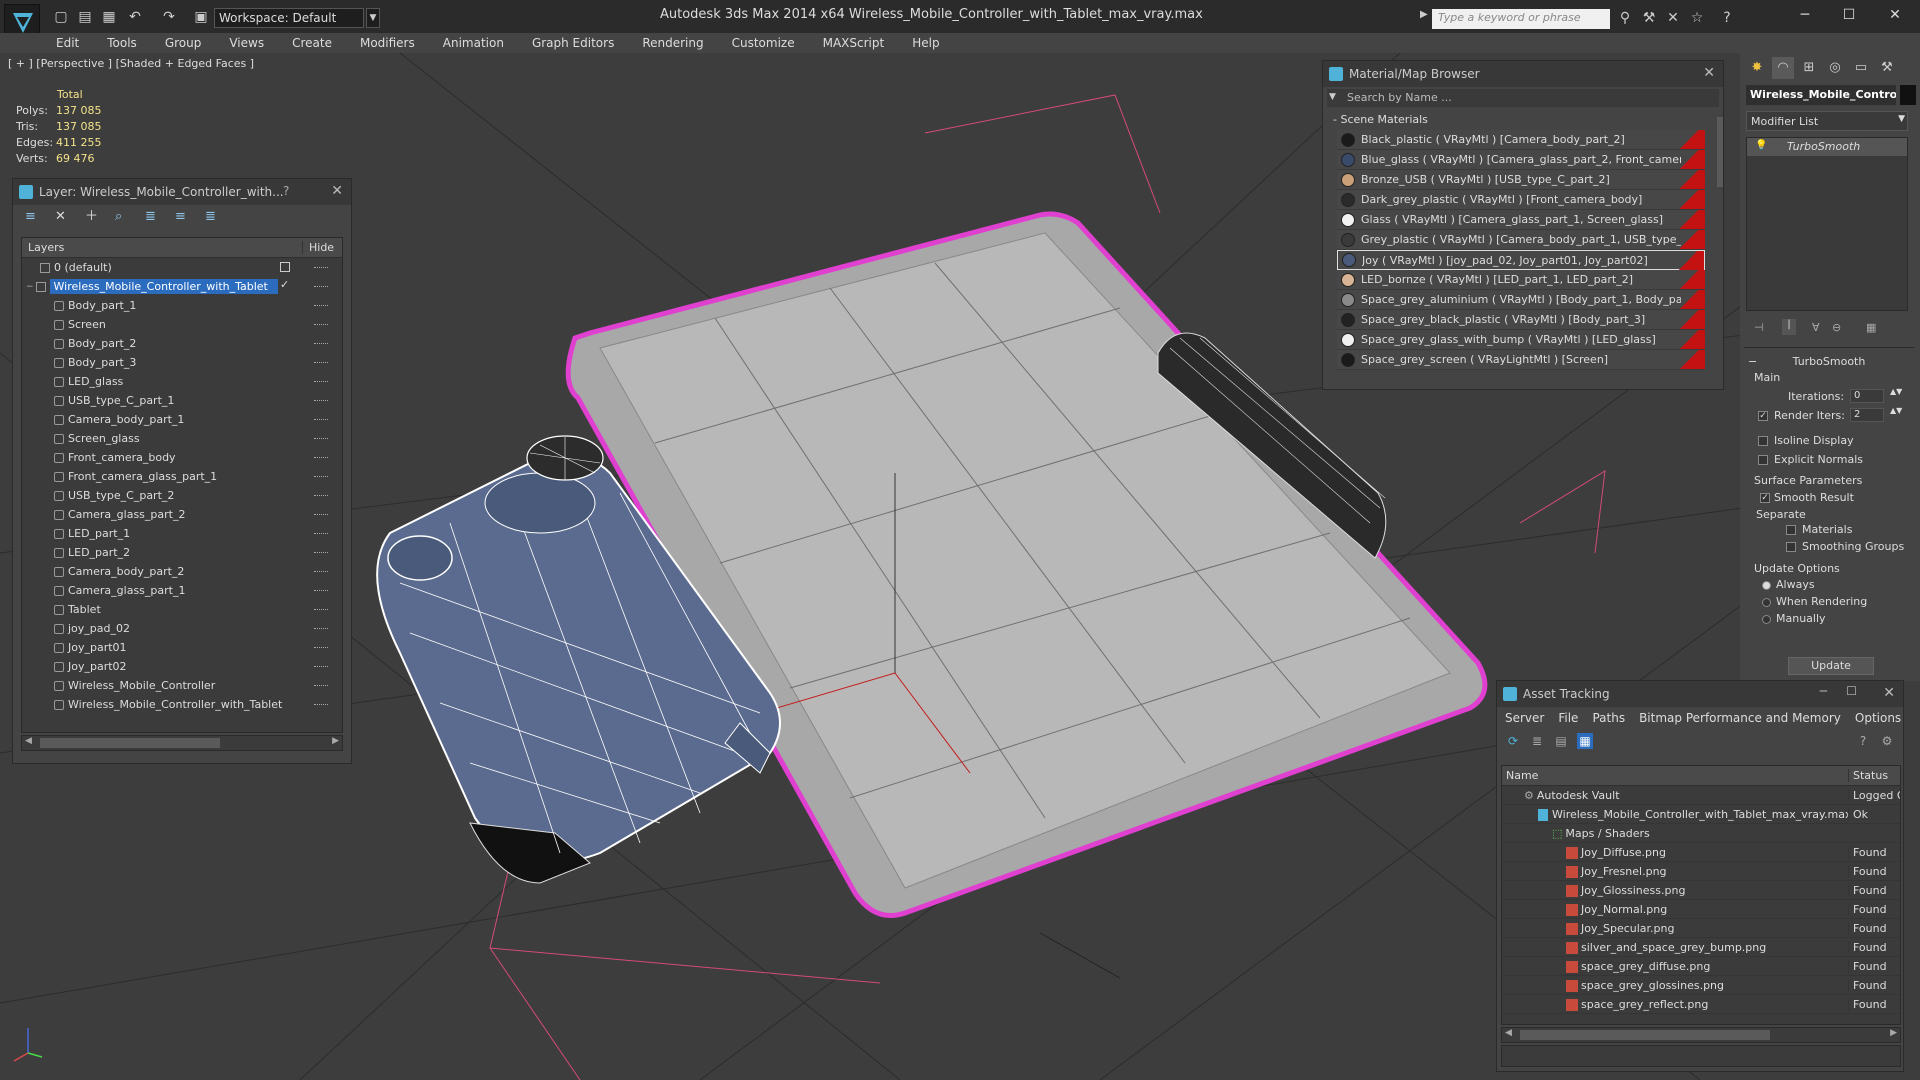 This screenshot has width=1920, height=1080. What do you see at coordinates (1893, 1033) in the screenshot?
I see `scroll-right-icon: ▶` at bounding box center [1893, 1033].